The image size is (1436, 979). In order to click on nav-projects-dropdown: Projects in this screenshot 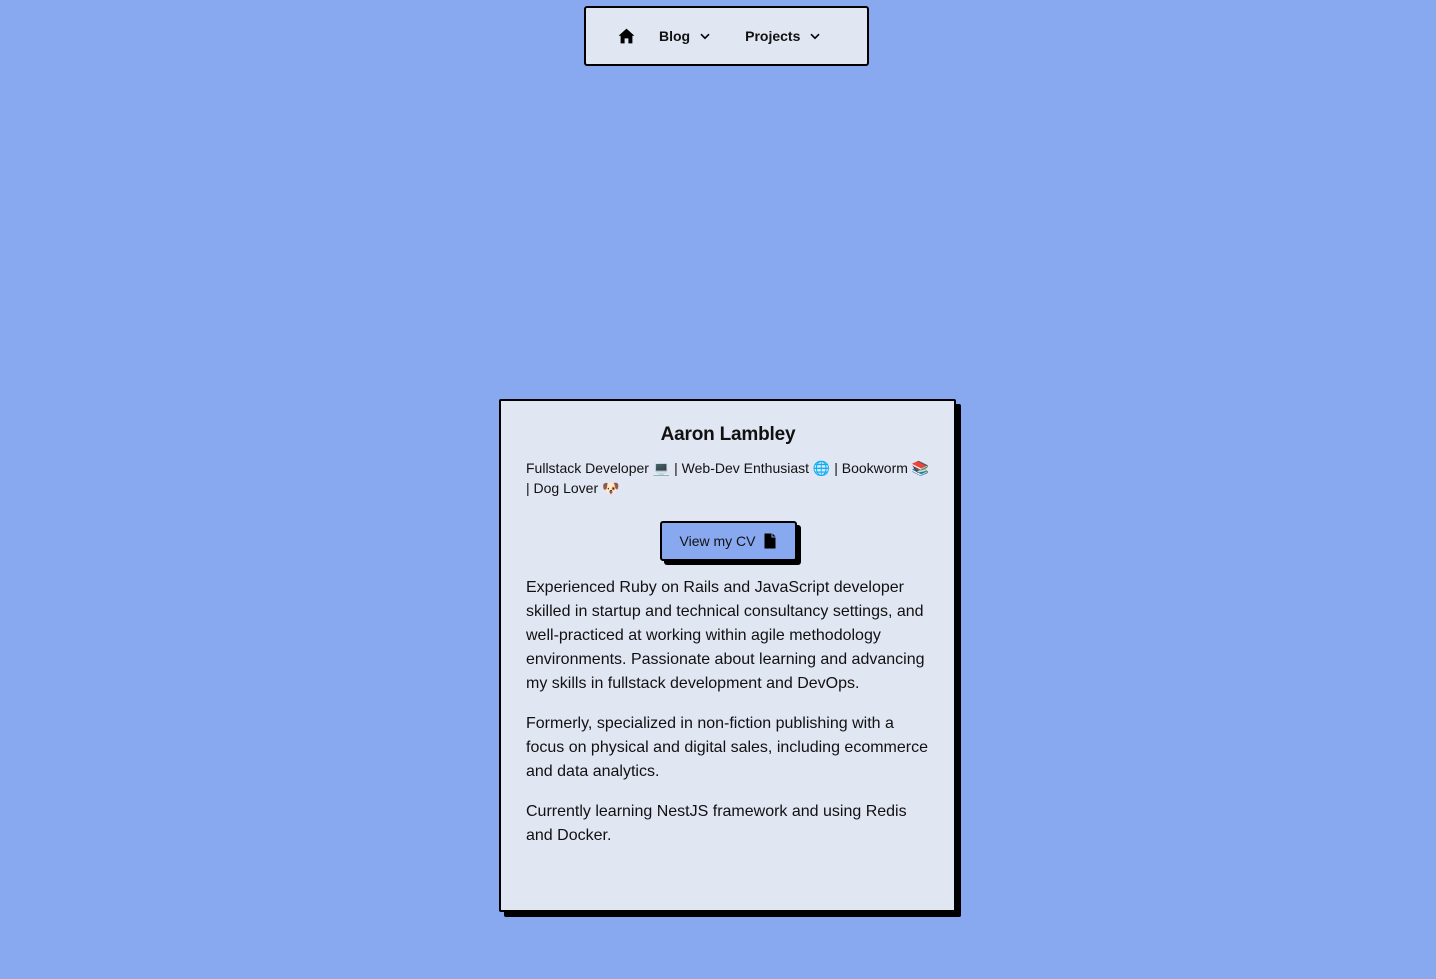, I will do `click(783, 36)`.